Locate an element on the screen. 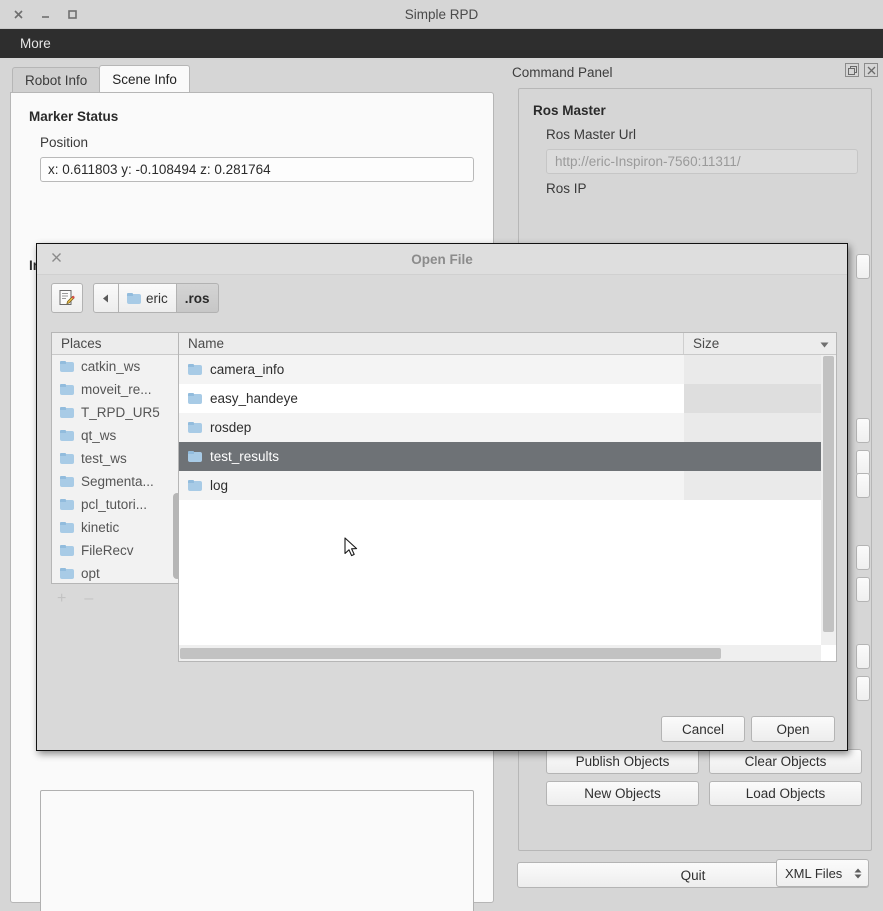 The height and width of the screenshot is (911, 883). window-title: Simple RPD is located at coordinates (441, 14).